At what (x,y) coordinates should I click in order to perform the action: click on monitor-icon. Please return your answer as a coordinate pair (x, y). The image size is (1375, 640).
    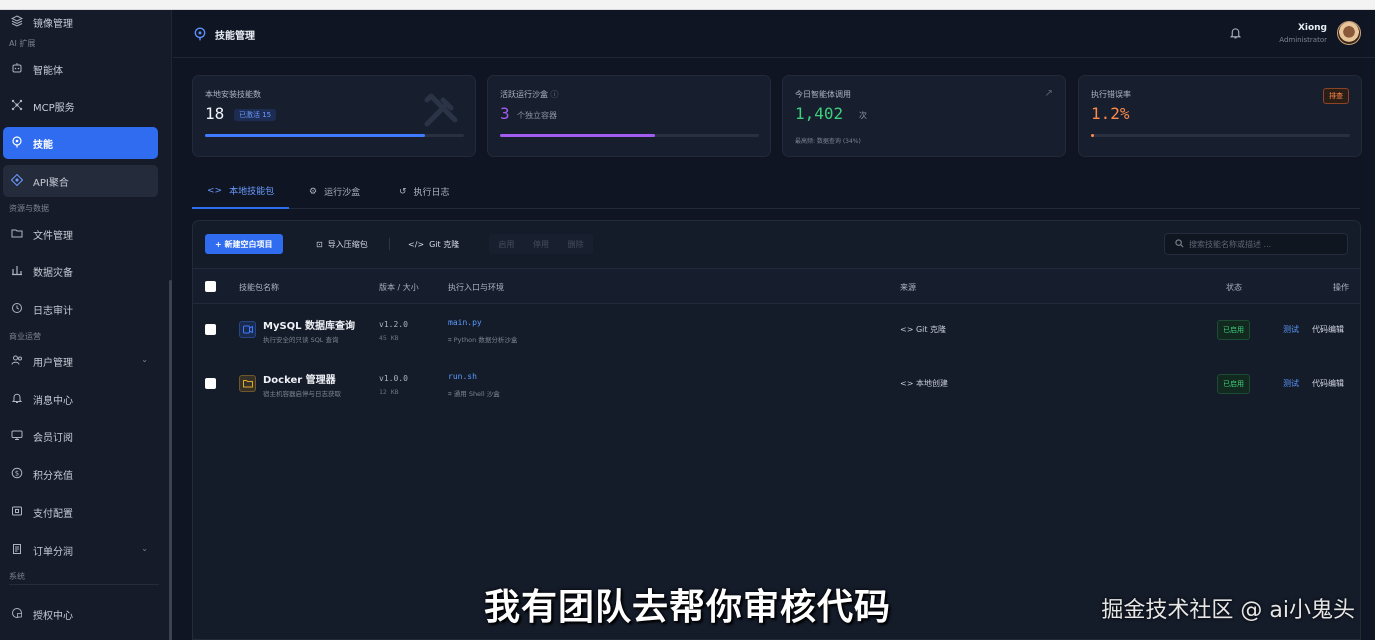
    Looking at the image, I should click on (17, 436).